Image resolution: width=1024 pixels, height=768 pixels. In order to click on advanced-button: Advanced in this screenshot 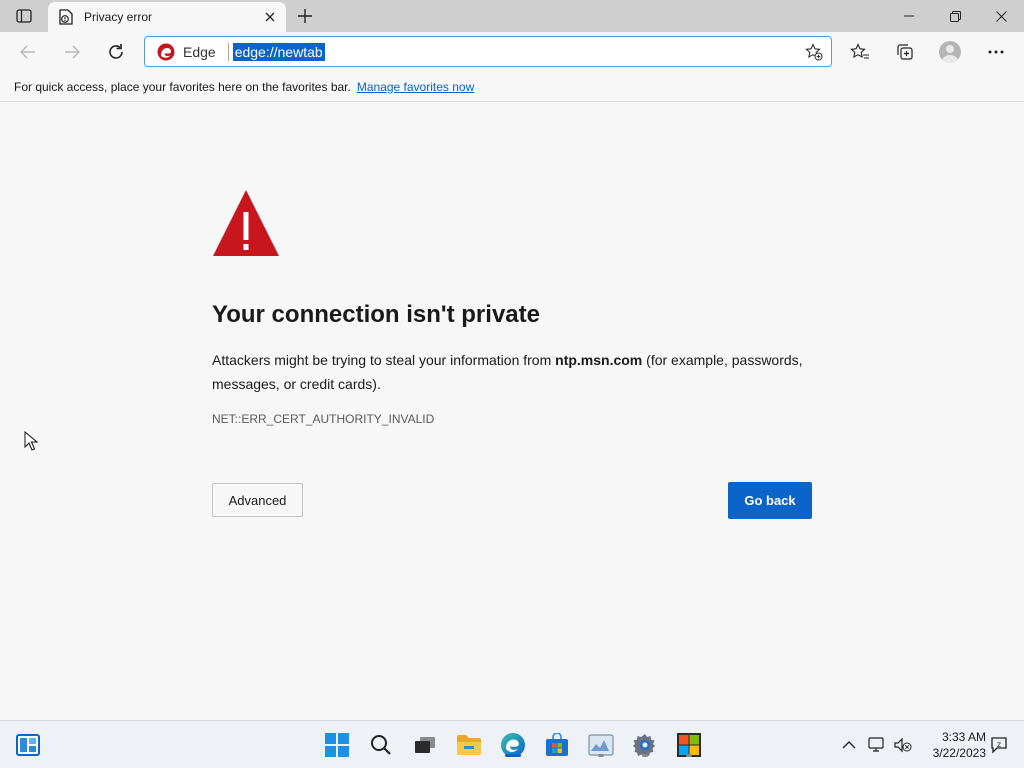, I will do `click(257, 500)`.